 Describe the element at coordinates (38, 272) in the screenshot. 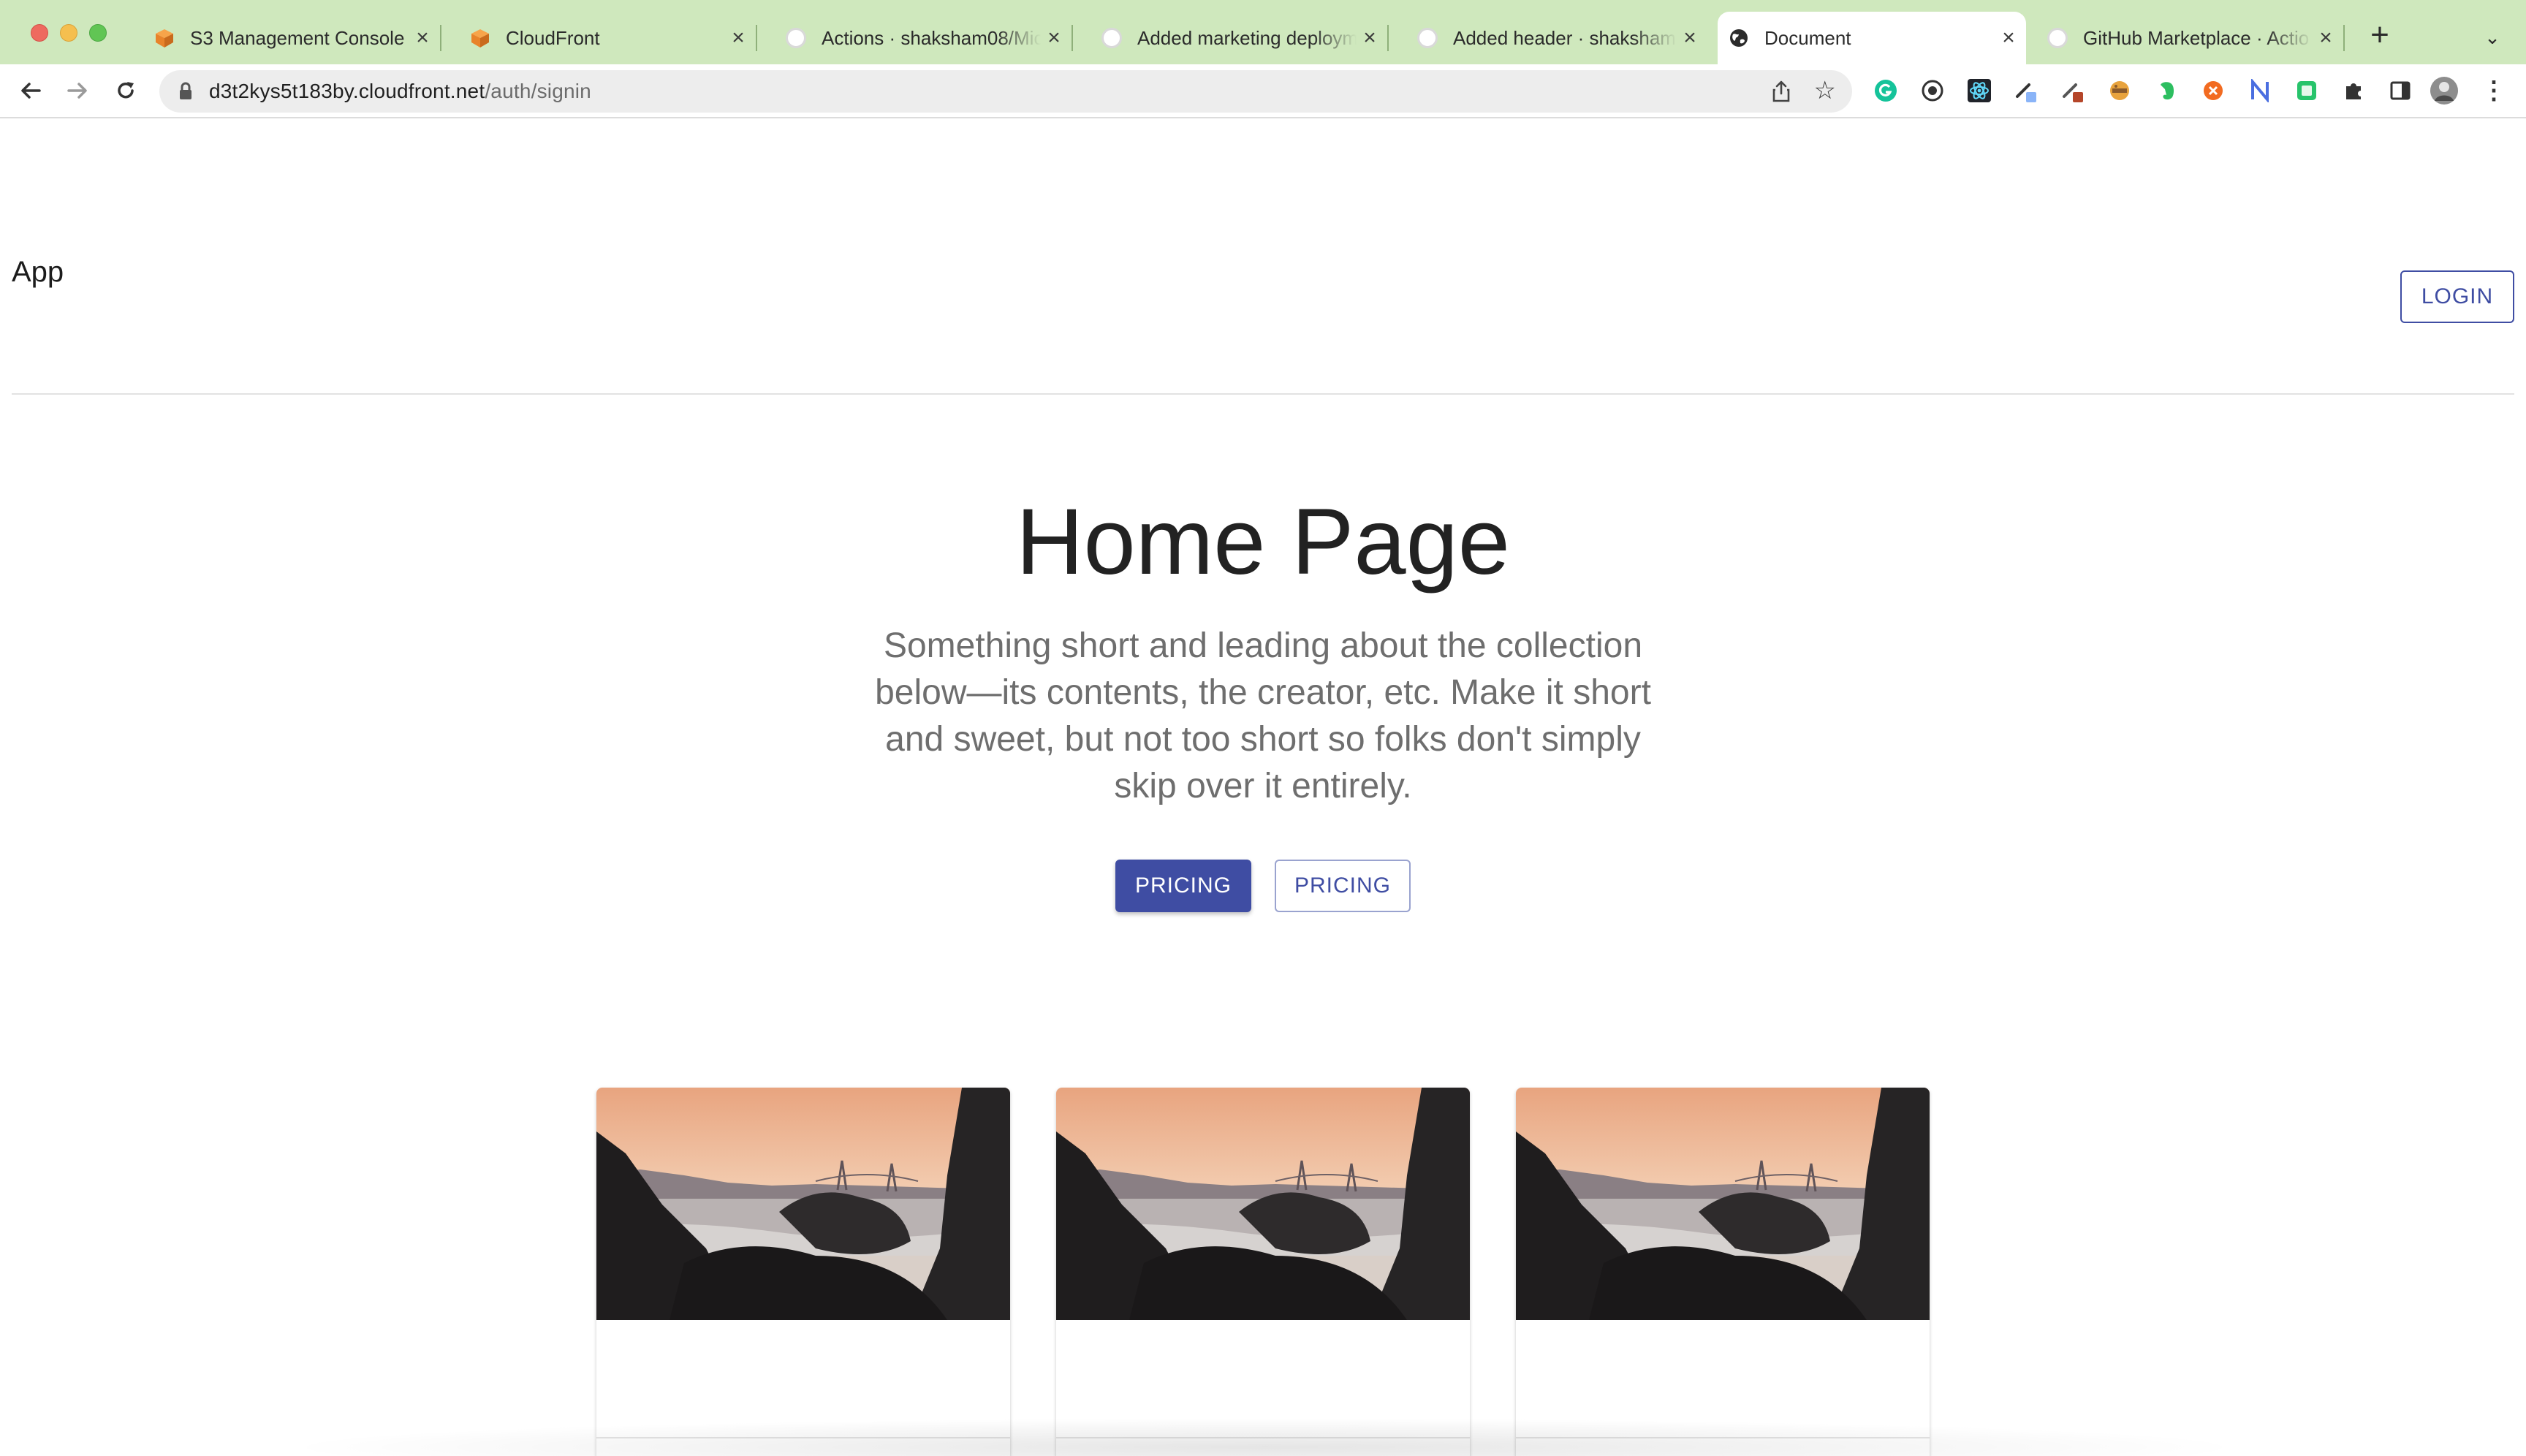

I see `app-title: App` at that location.